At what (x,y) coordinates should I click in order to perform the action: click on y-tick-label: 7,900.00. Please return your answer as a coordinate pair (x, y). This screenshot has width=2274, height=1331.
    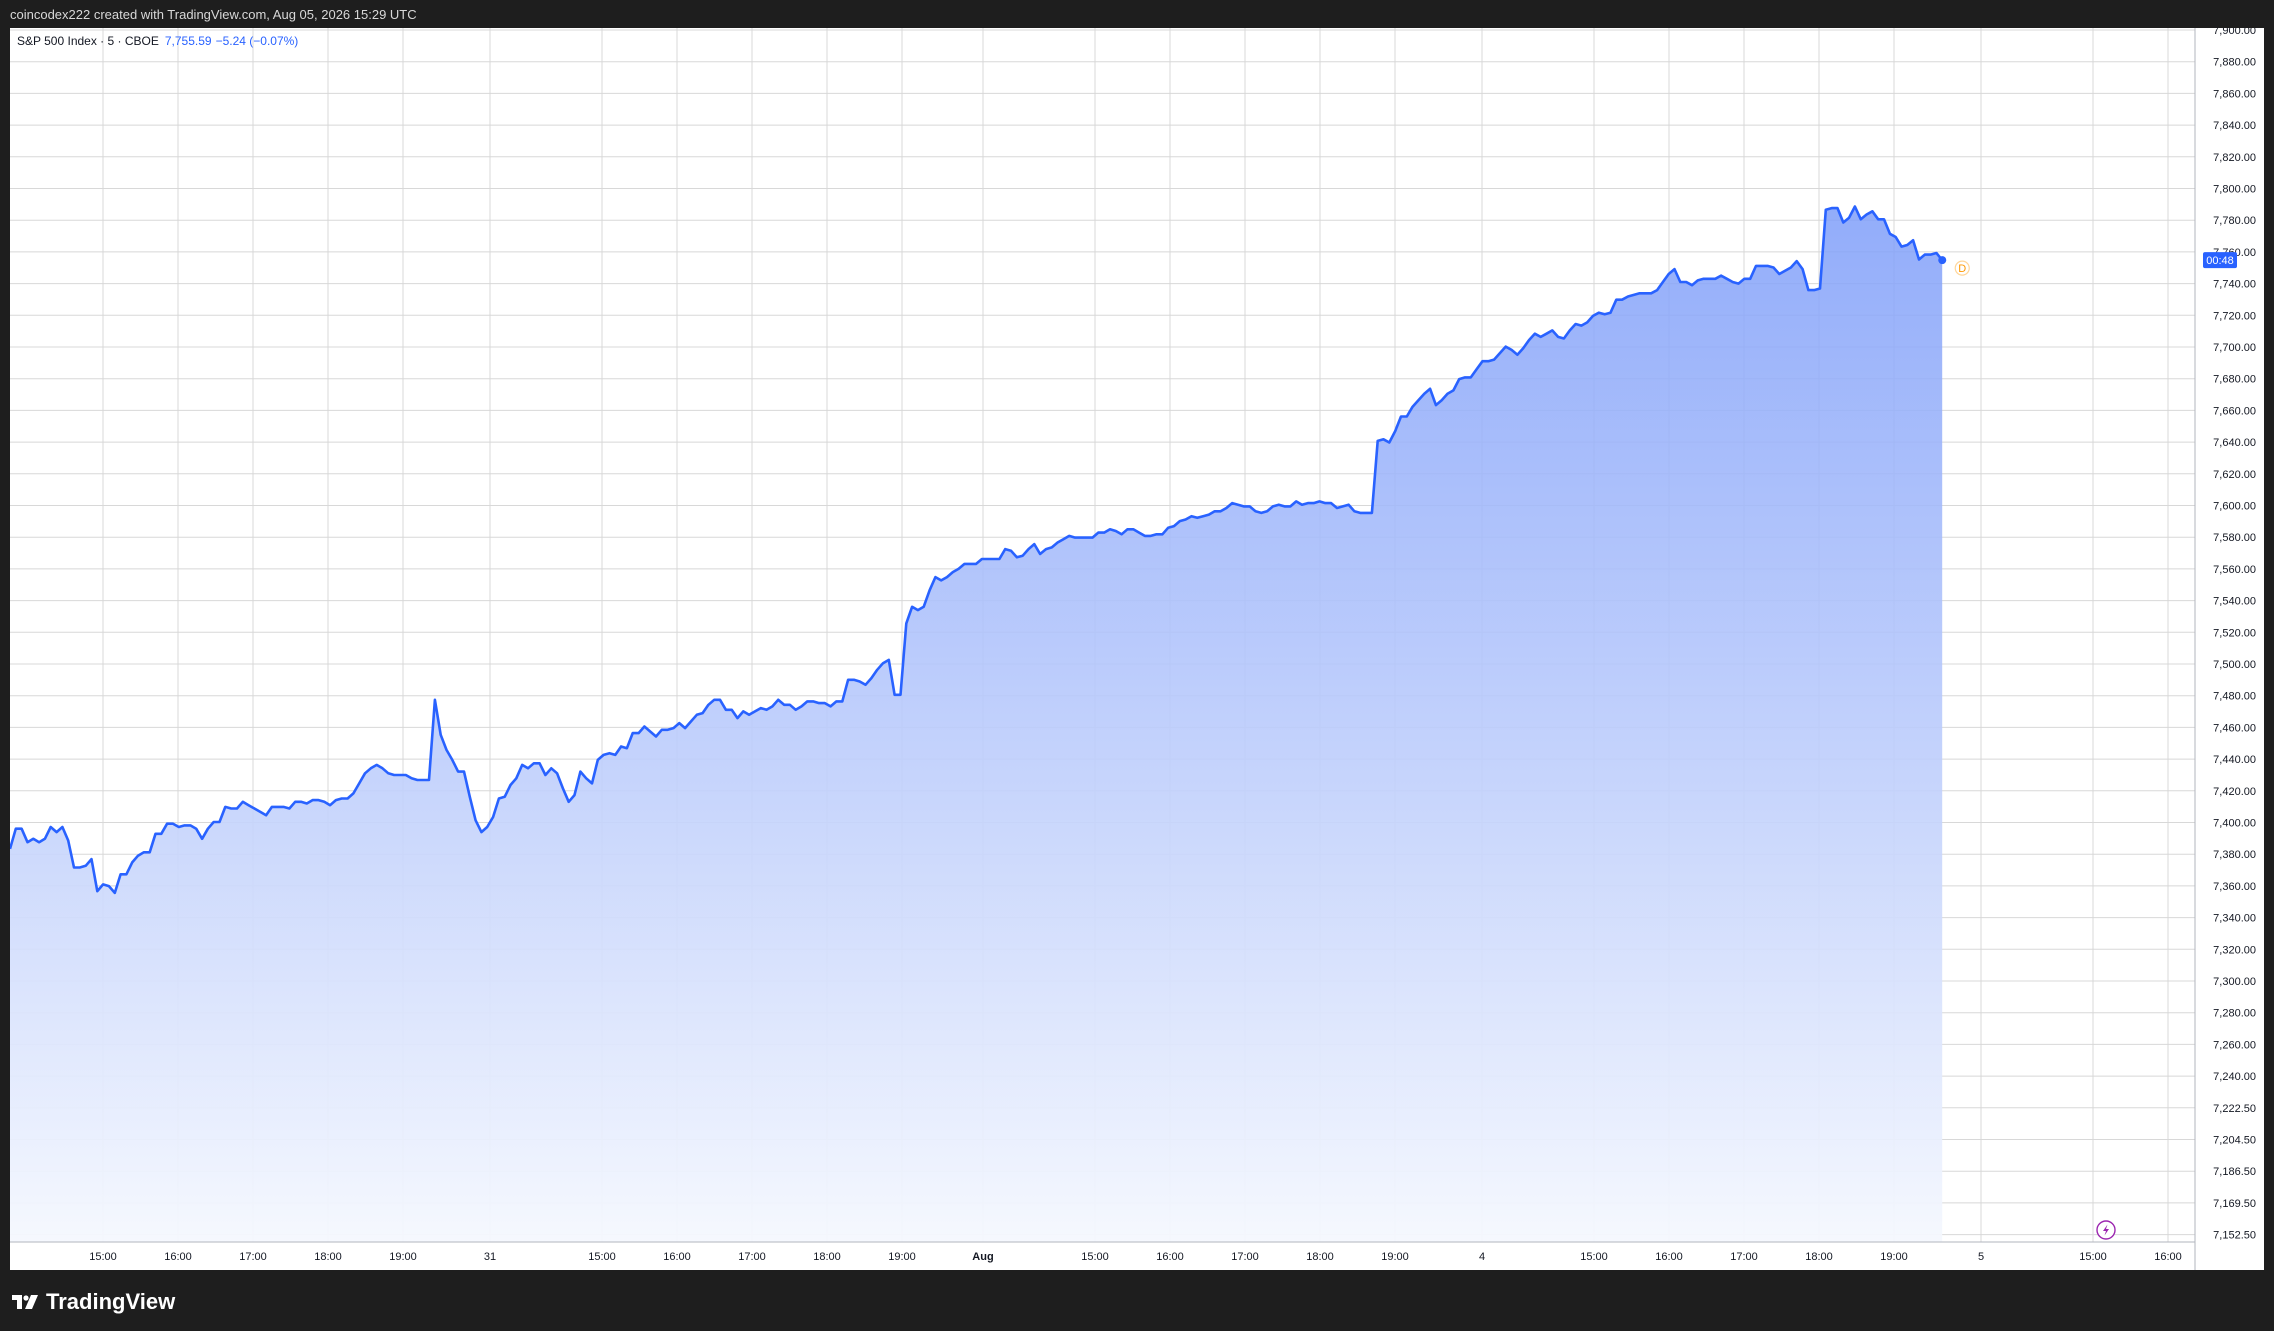
    Looking at the image, I should click on (2234, 32).